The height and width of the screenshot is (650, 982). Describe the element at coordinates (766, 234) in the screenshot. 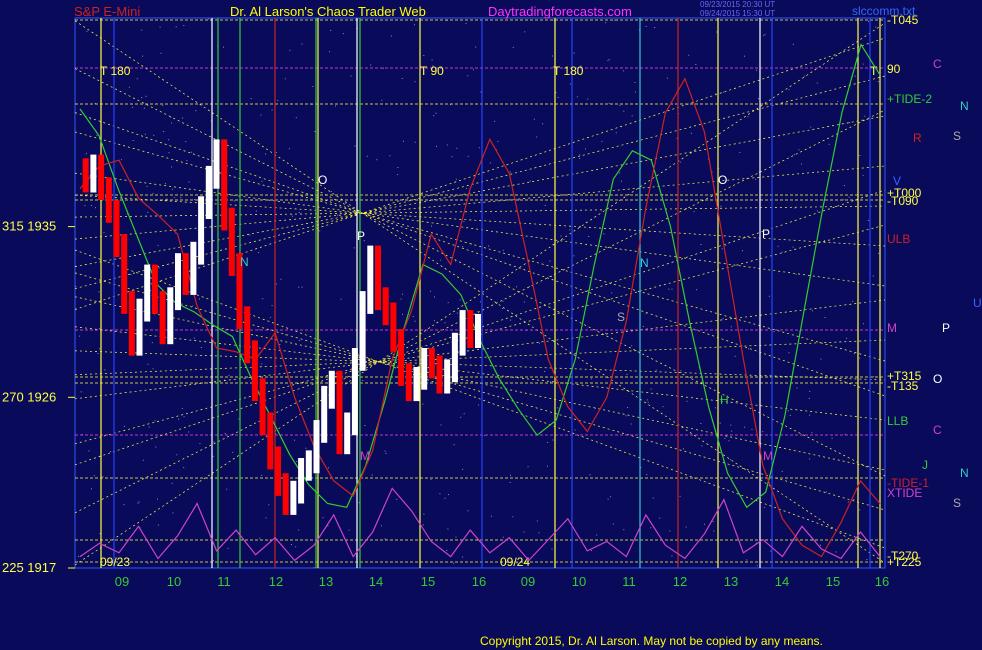

I see `chart-marker: P` at that location.